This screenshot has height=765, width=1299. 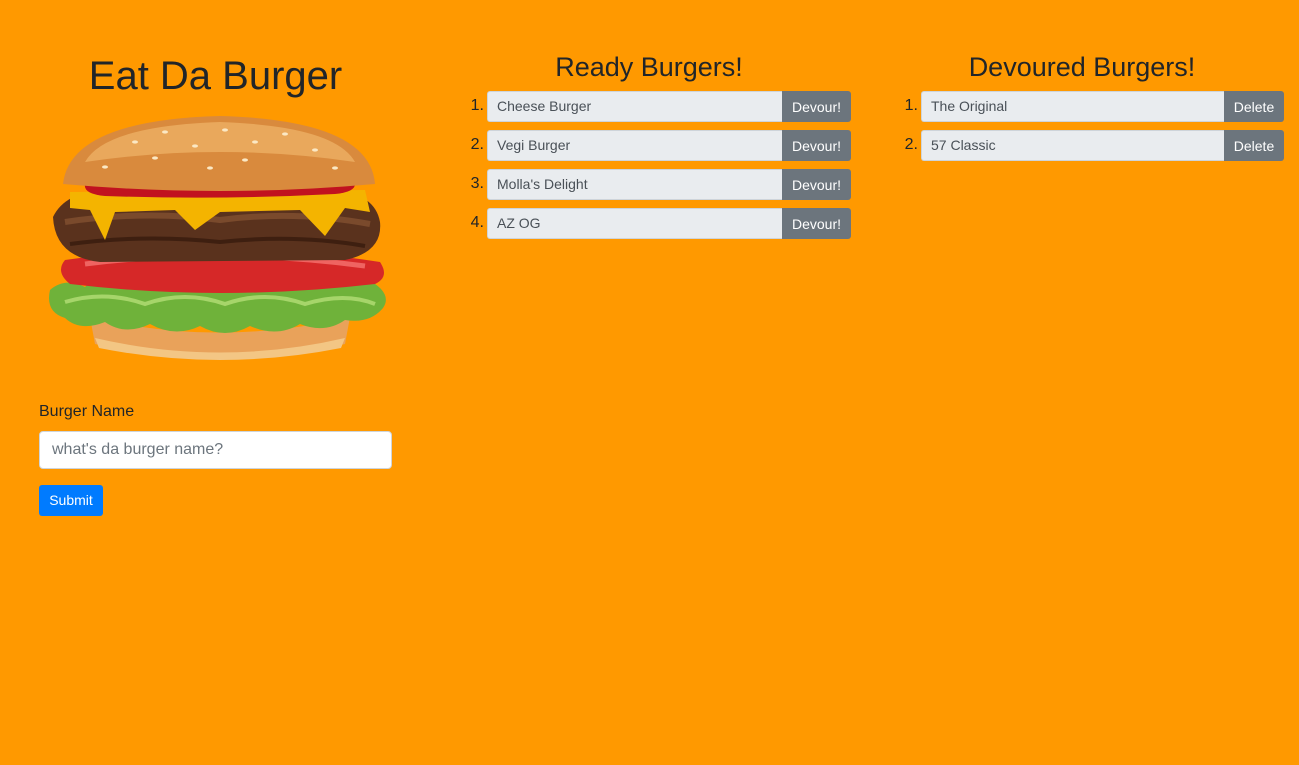 What do you see at coordinates (1082, 67) in the screenshot?
I see `devoured-burgers-title: Devoured Burgers!` at bounding box center [1082, 67].